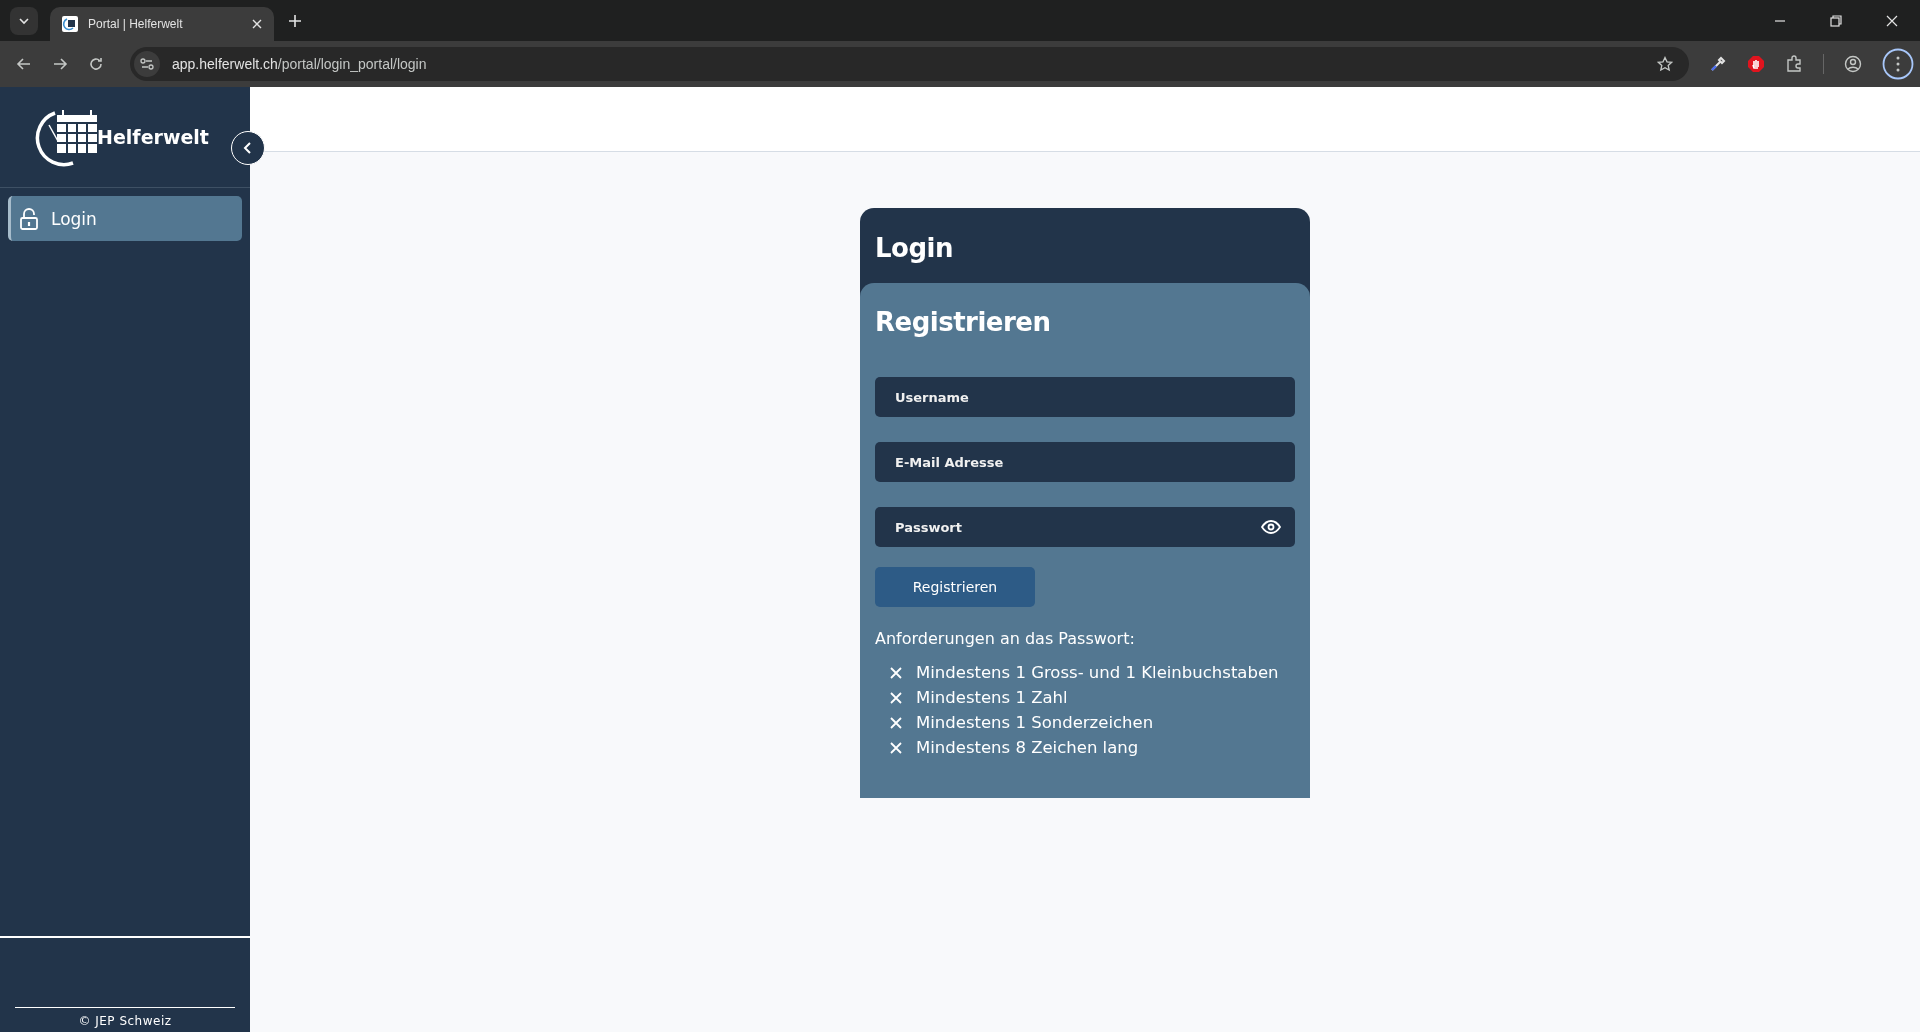  Describe the element at coordinates (60, 64) in the screenshot. I see `forward-icon` at that location.